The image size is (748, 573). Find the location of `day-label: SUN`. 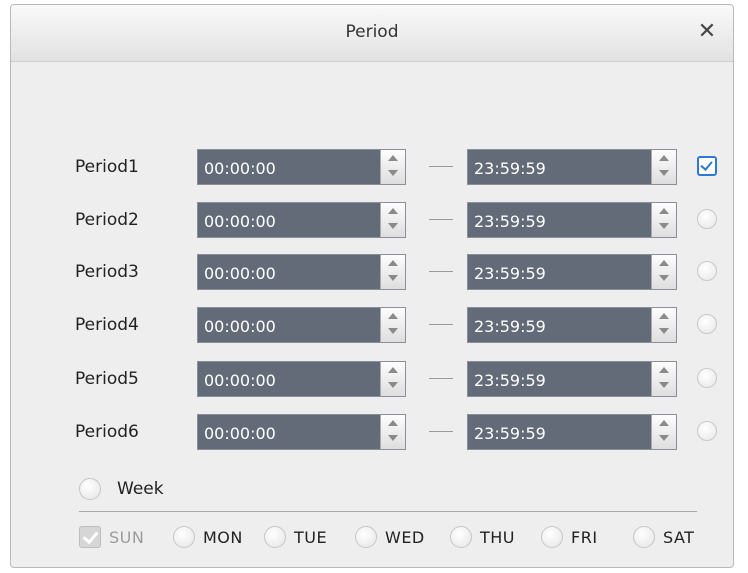

day-label: SUN is located at coordinates (127, 537).